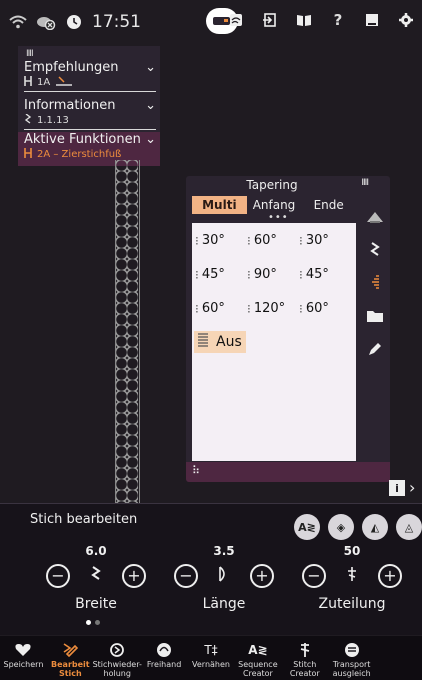 The image size is (422, 680). What do you see at coordinates (390, 576) in the screenshot?
I see `spacing-increase-button: +` at bounding box center [390, 576].